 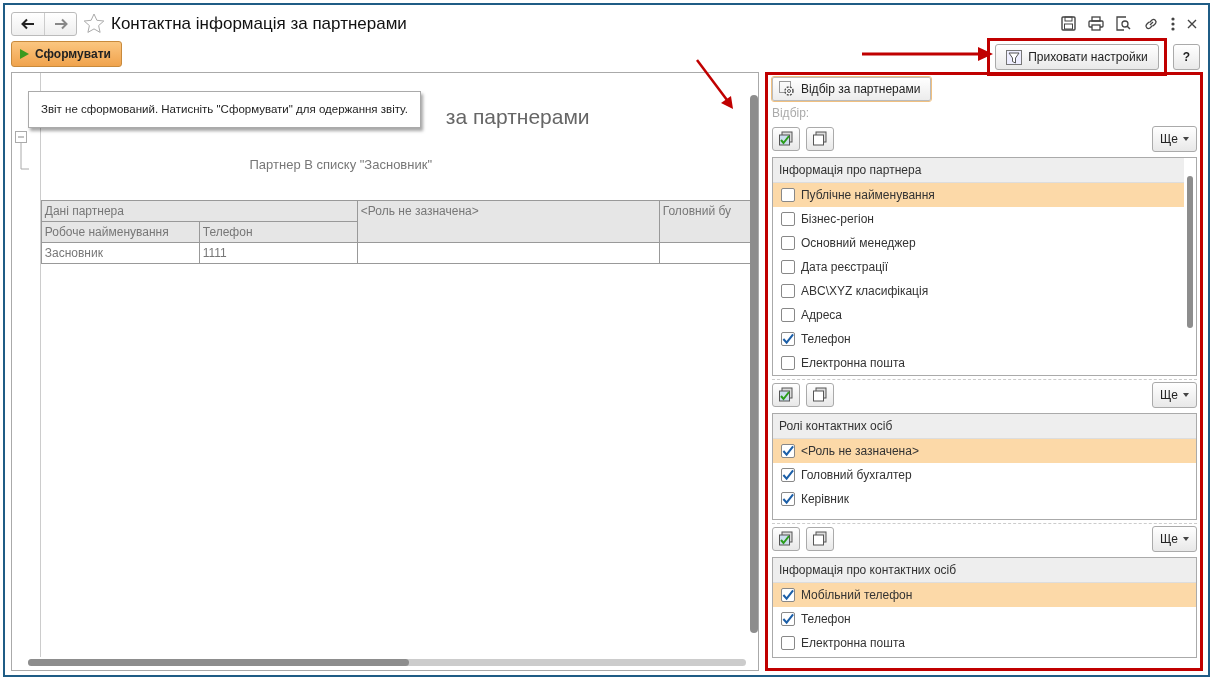 I want to click on checkbox-label: Основний менеджер, so click(x=858, y=243).